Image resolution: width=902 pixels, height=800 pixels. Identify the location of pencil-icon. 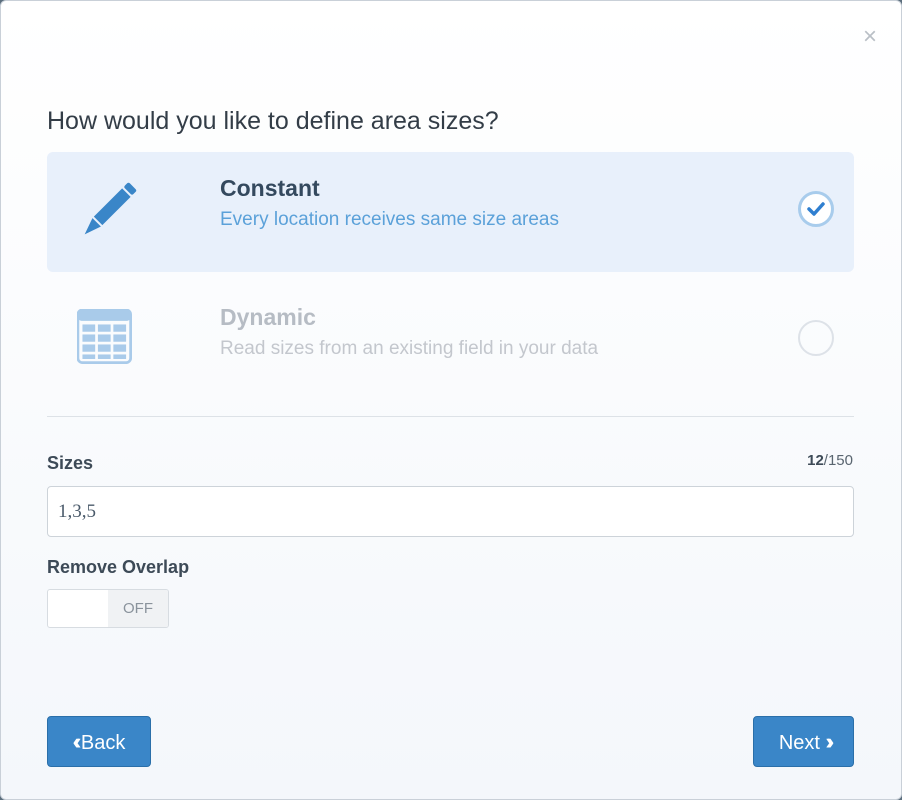
(110, 208).